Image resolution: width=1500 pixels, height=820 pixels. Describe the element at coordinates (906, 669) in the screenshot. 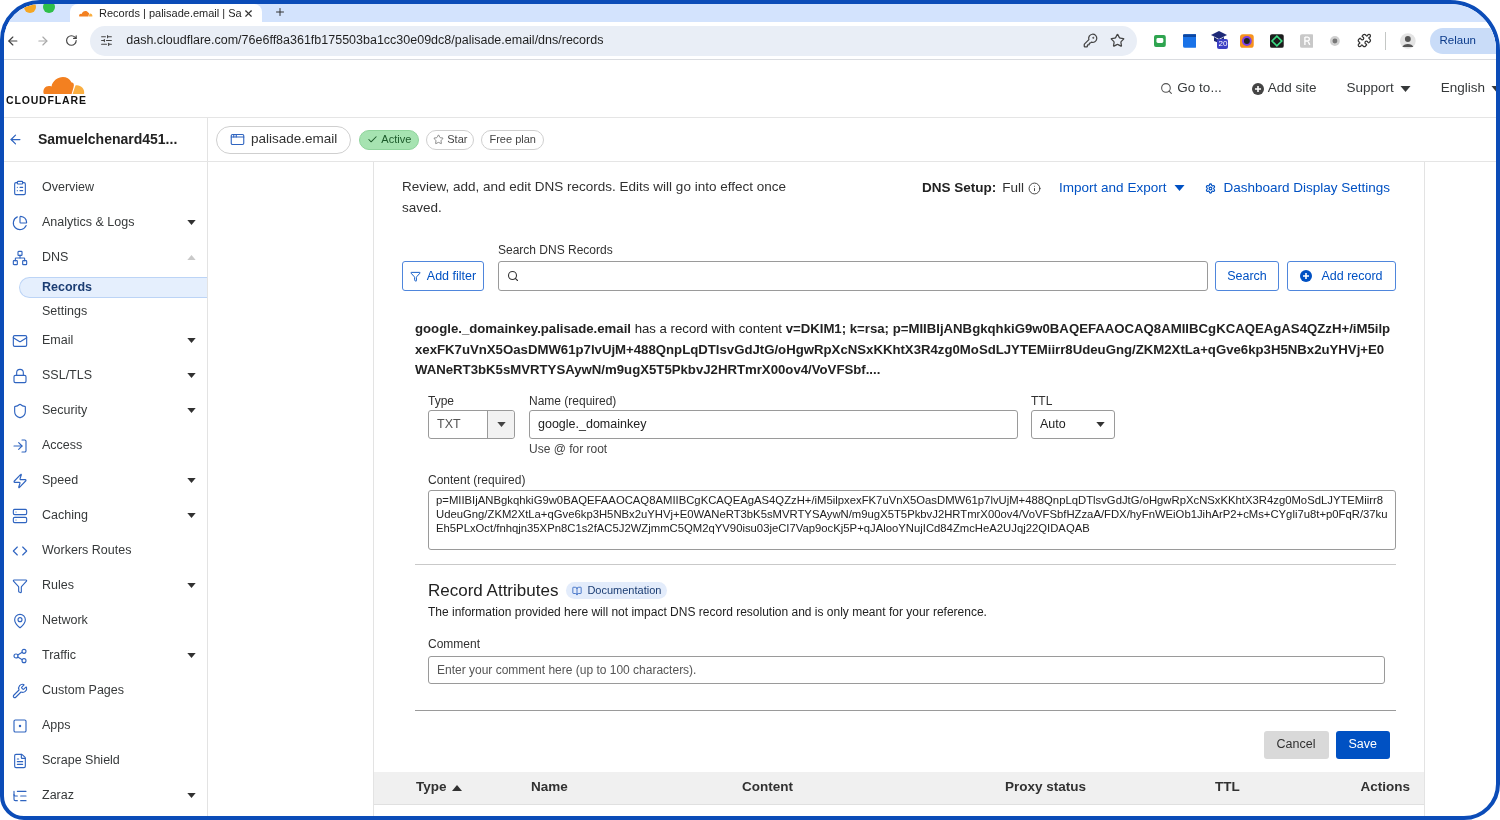

I see `comment-field: Enter your comment here (up to 100 characters).` at that location.